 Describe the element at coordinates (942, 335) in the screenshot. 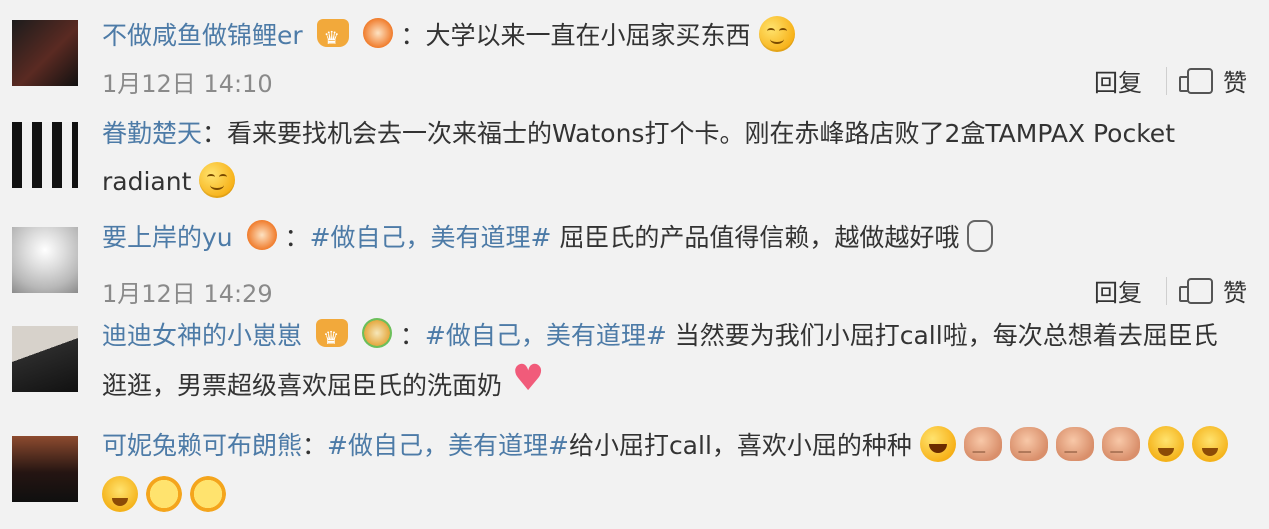

I see `comment-text: 当然要为我们小屈打call啦，每次总想着去屈臣氏` at that location.